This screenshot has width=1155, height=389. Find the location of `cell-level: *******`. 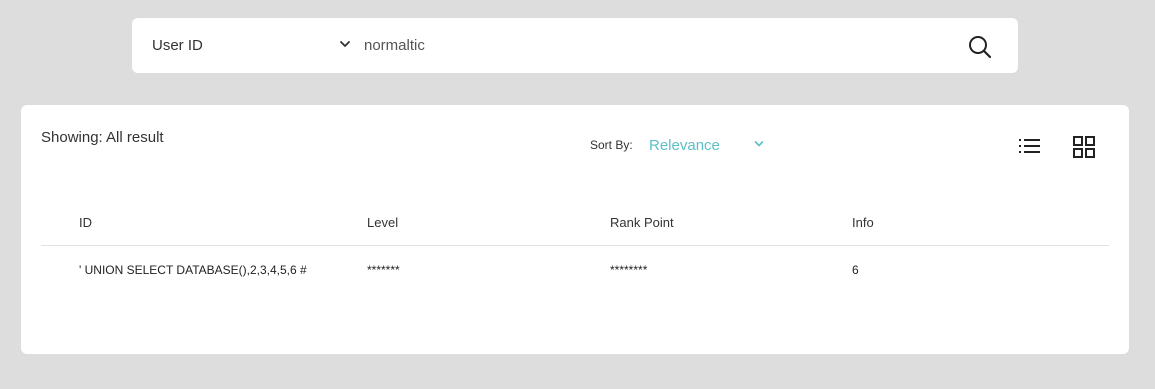

cell-level: ******* is located at coordinates (383, 270).